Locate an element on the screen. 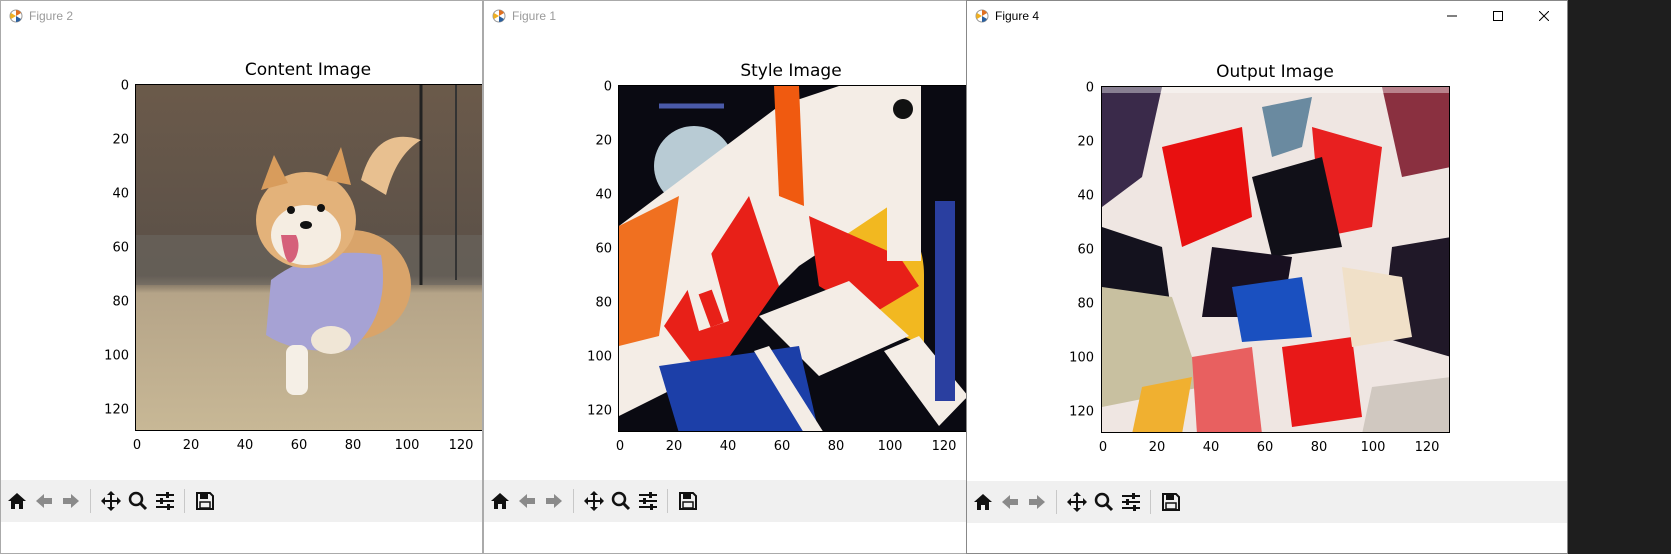 The image size is (1671, 554). title-bar: Figure 1 is located at coordinates (725, 16).